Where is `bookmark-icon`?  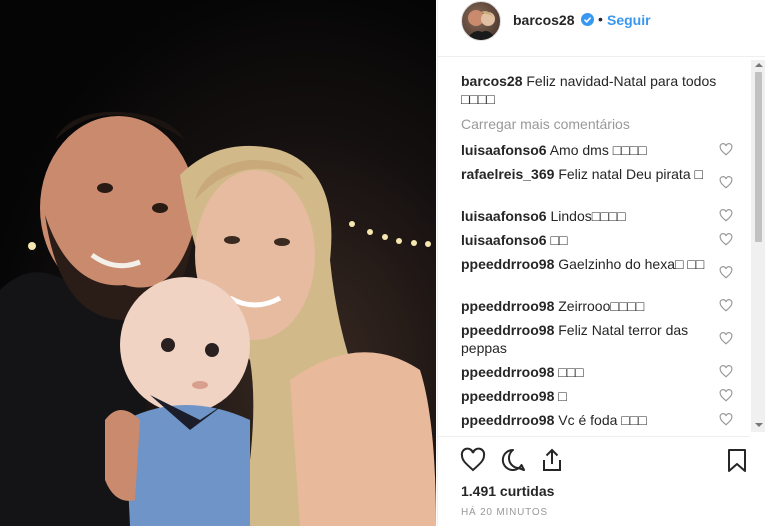
bookmark-icon is located at coordinates (737, 460).